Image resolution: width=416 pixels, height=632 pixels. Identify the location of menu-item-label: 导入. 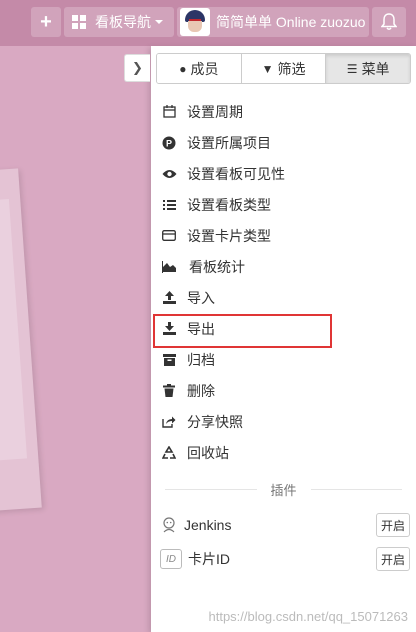
(201, 297).